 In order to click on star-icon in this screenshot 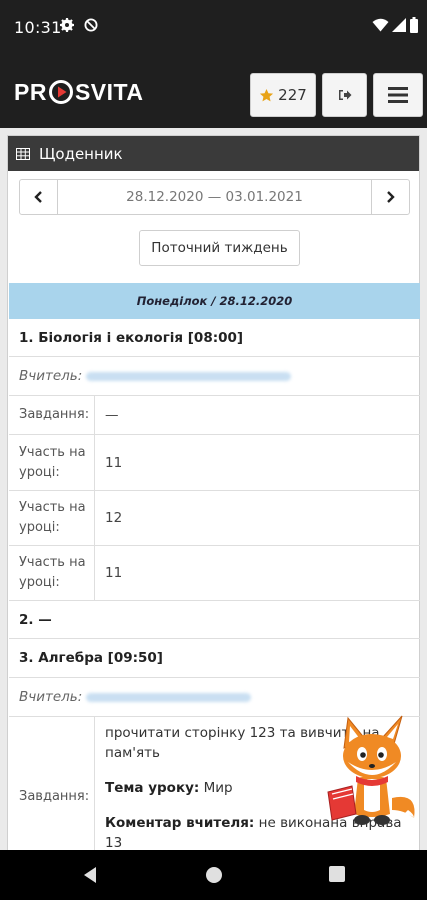, I will do `click(267, 94)`.